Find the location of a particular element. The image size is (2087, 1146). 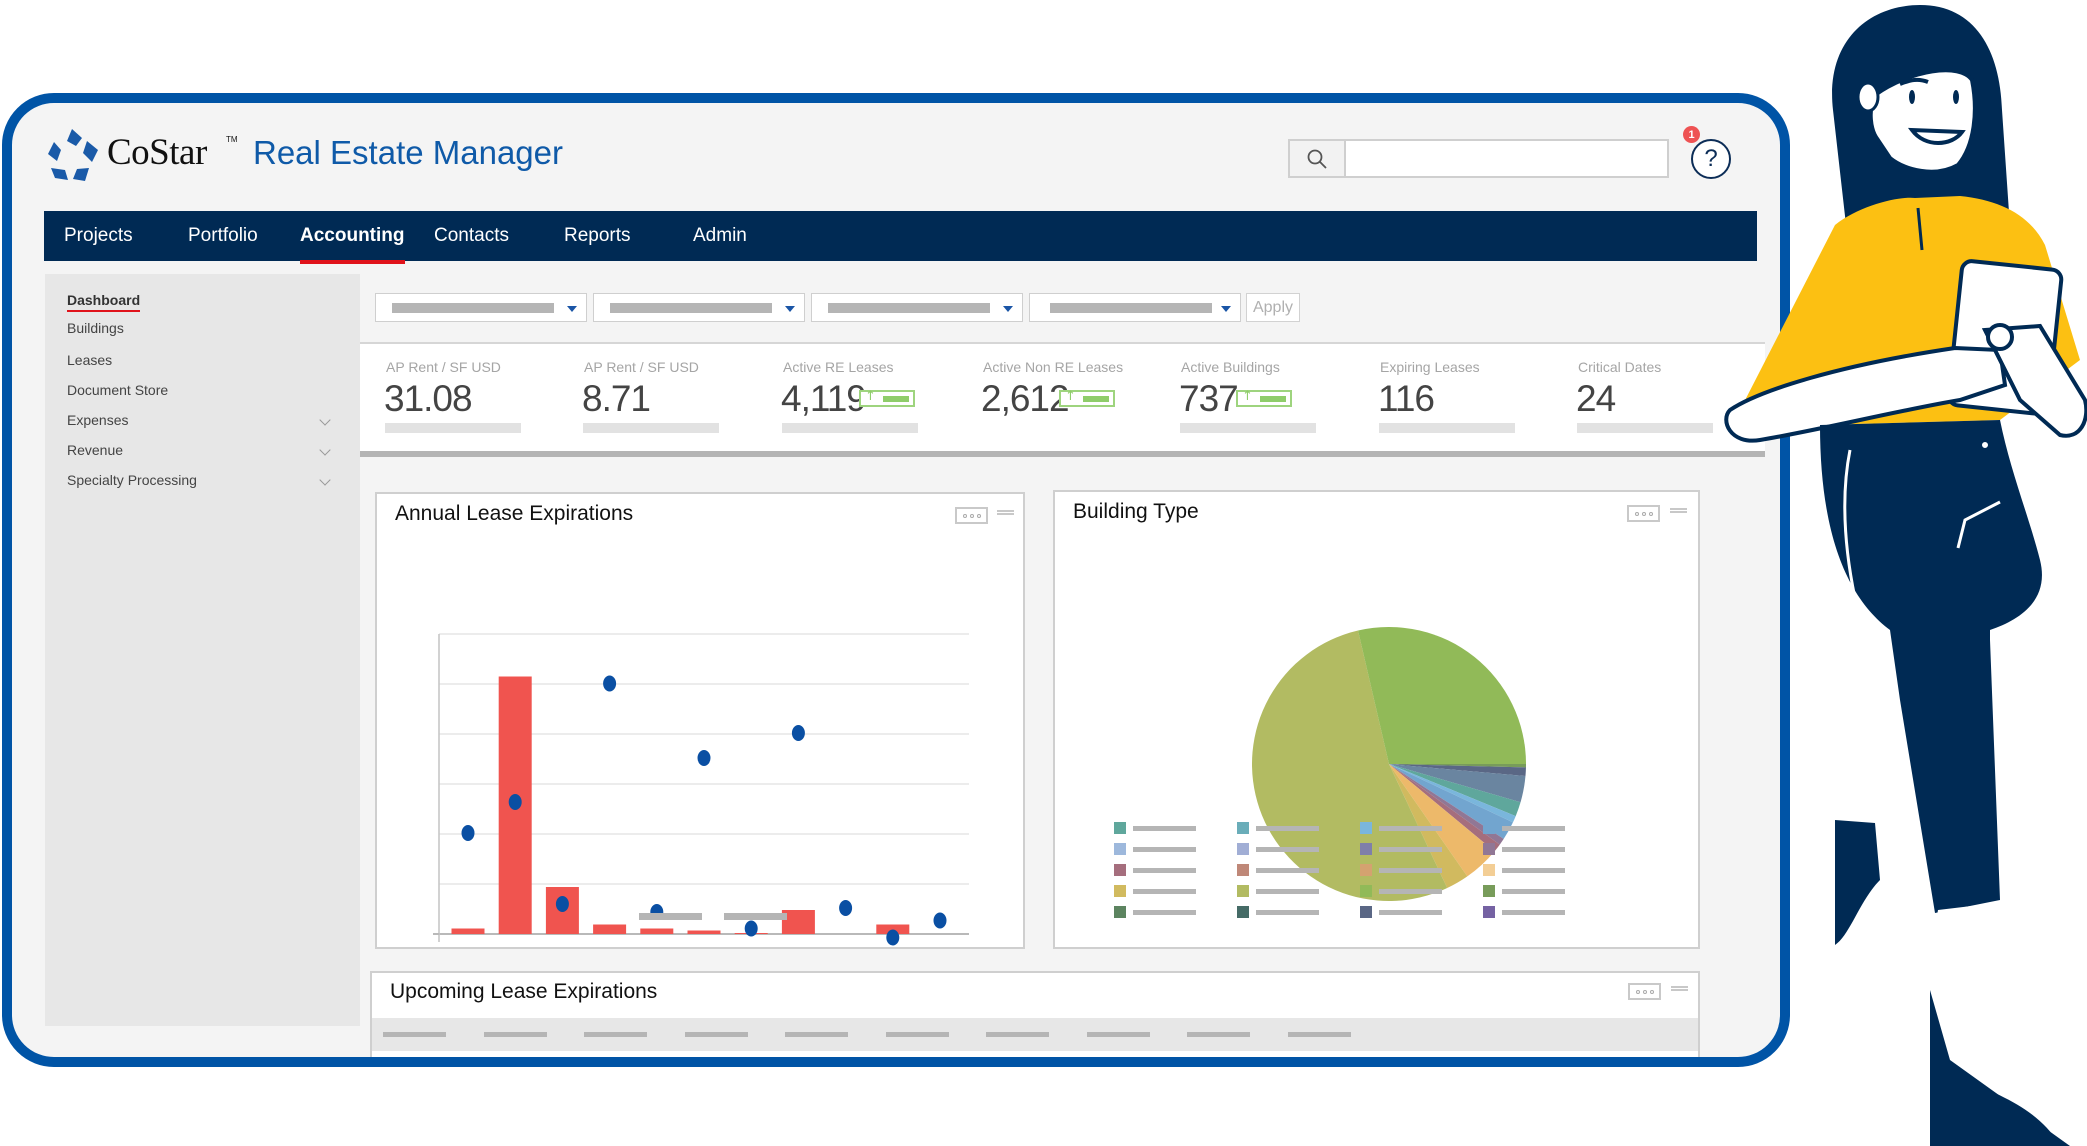

nav-label: Projects is located at coordinates (98, 235).